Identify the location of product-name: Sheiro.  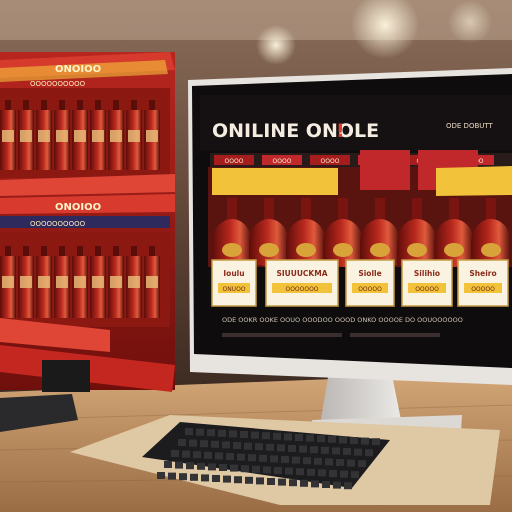
(482, 273).